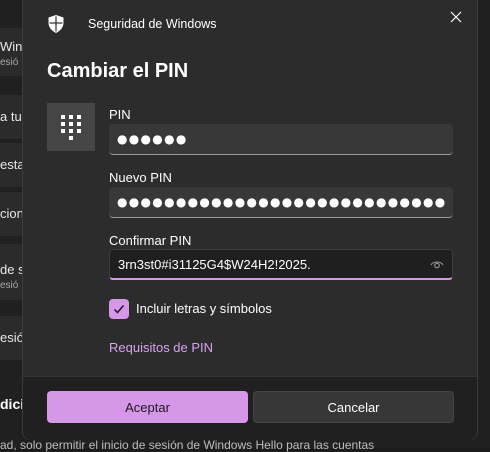 This screenshot has width=490, height=452. What do you see at coordinates (12, 337) in the screenshot?
I see `bg-row-title: esió` at bounding box center [12, 337].